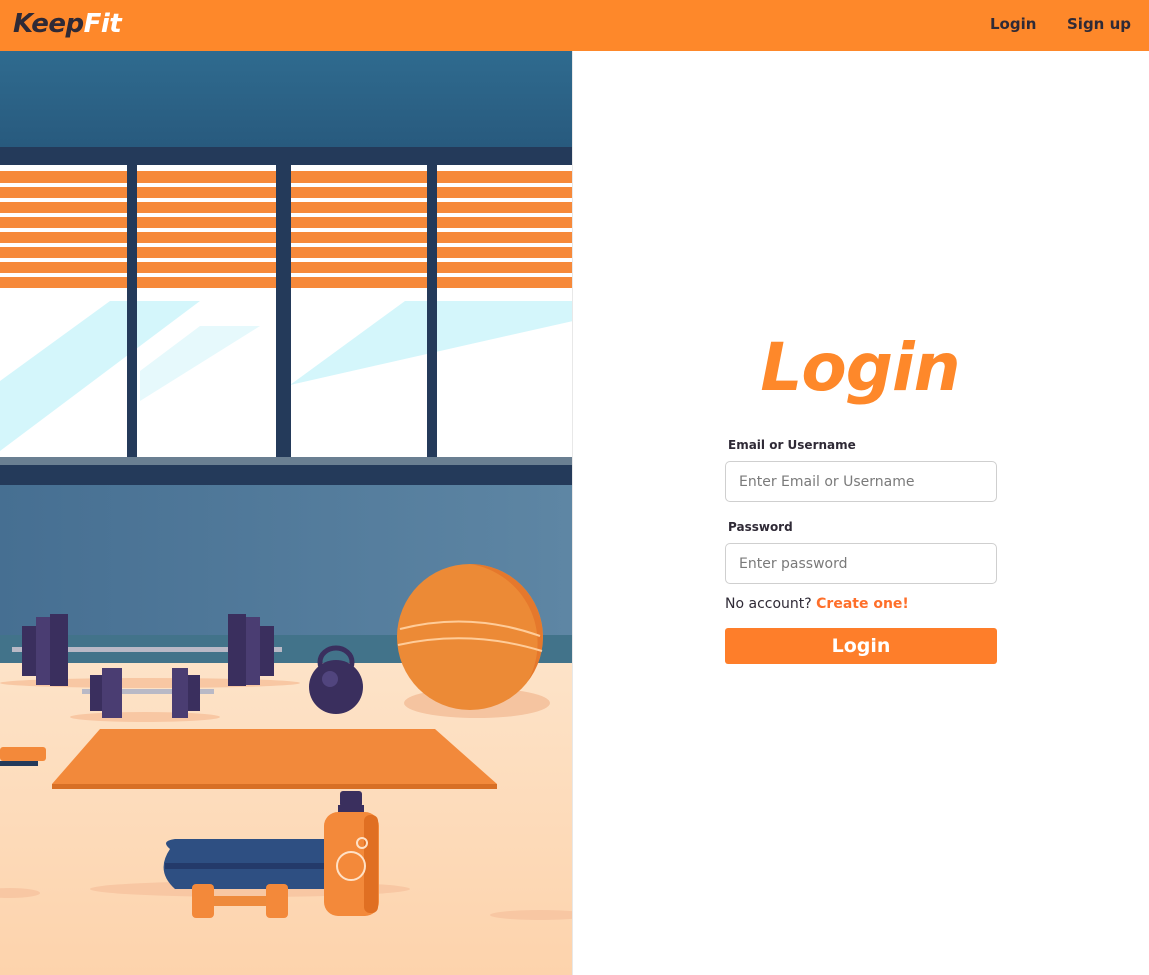 The image size is (1149, 975). I want to click on email-input, so click(861, 481).